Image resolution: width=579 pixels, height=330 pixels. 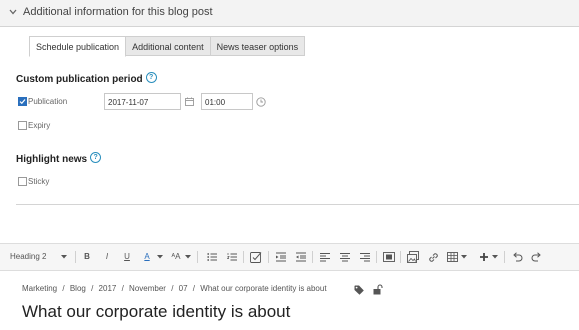 I want to click on tab-additional-content: Additional content, so click(x=168, y=46).